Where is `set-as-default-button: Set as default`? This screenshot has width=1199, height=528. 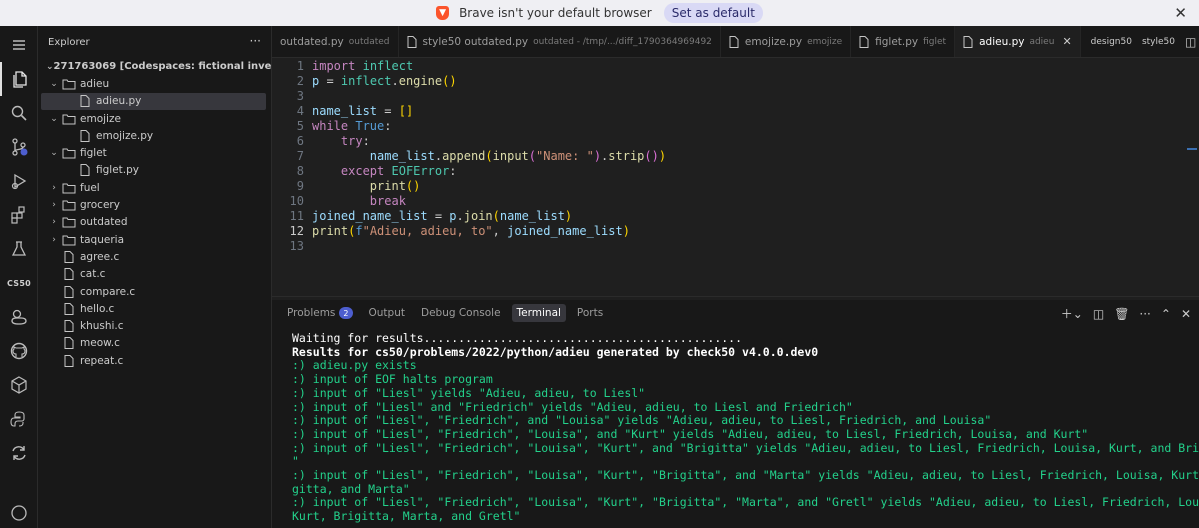
set-as-default-button: Set as default is located at coordinates (713, 13).